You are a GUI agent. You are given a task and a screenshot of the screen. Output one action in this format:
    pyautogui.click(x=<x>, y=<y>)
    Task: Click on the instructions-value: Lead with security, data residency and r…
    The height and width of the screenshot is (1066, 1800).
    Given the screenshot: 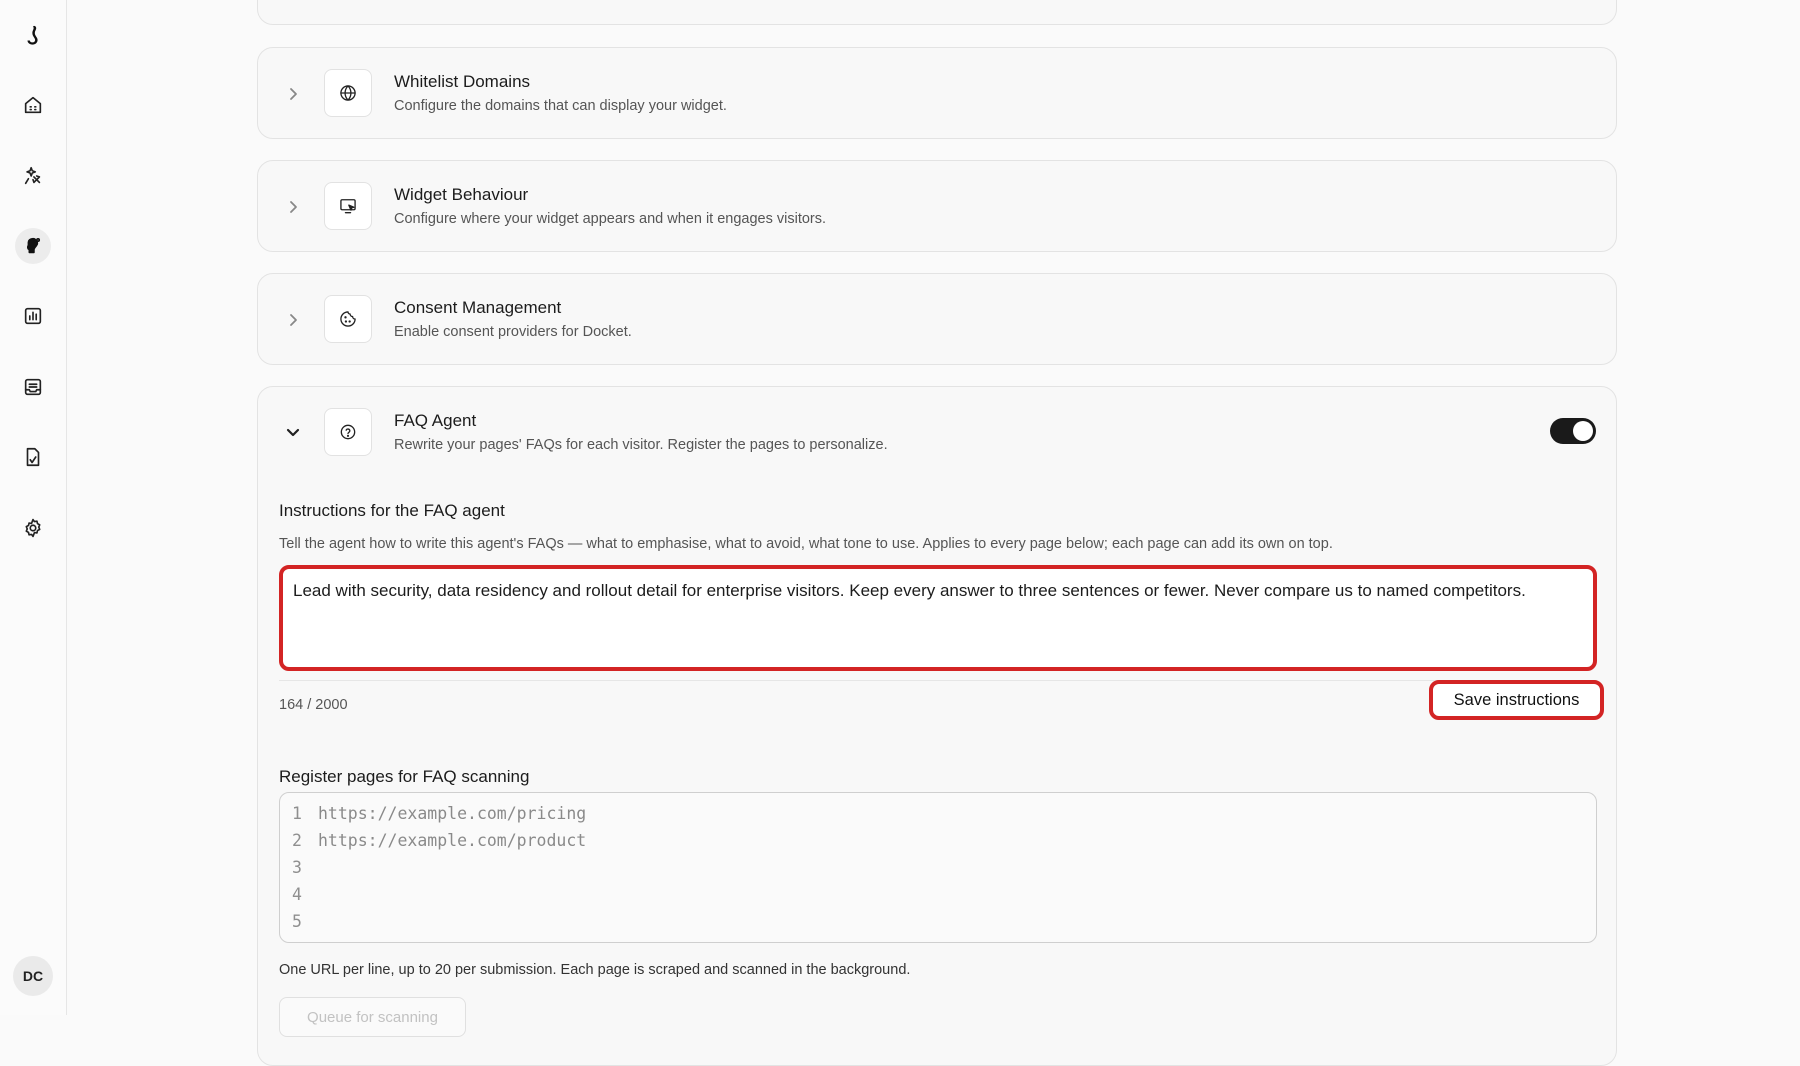 What is the action you would take?
    pyautogui.click(x=938, y=618)
    